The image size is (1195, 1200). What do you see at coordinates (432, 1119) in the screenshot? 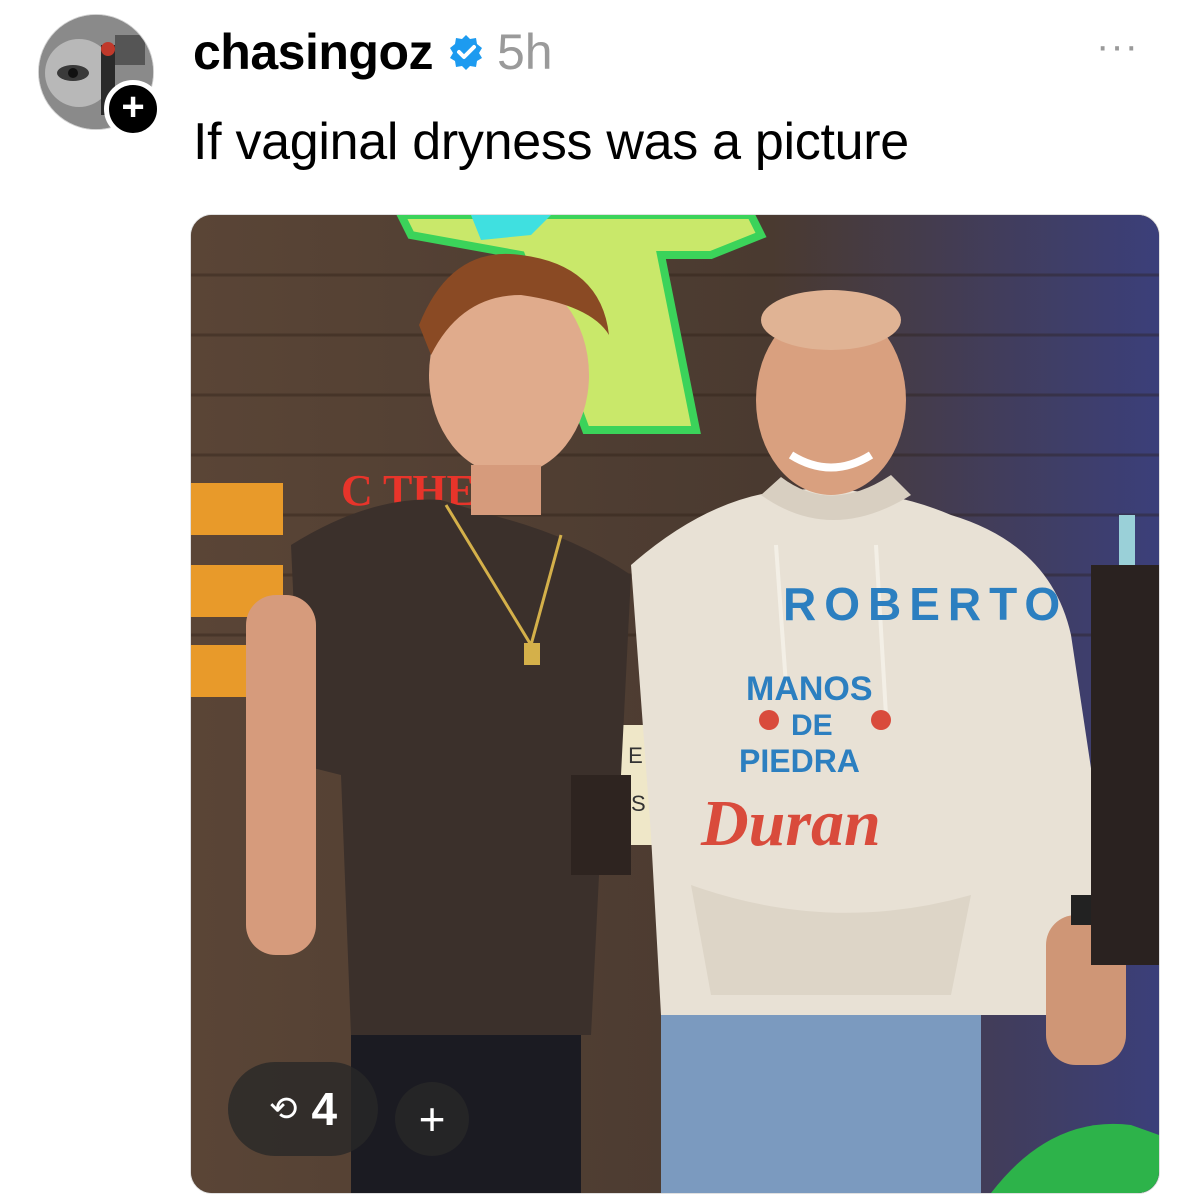
I see `add-button: +` at bounding box center [432, 1119].